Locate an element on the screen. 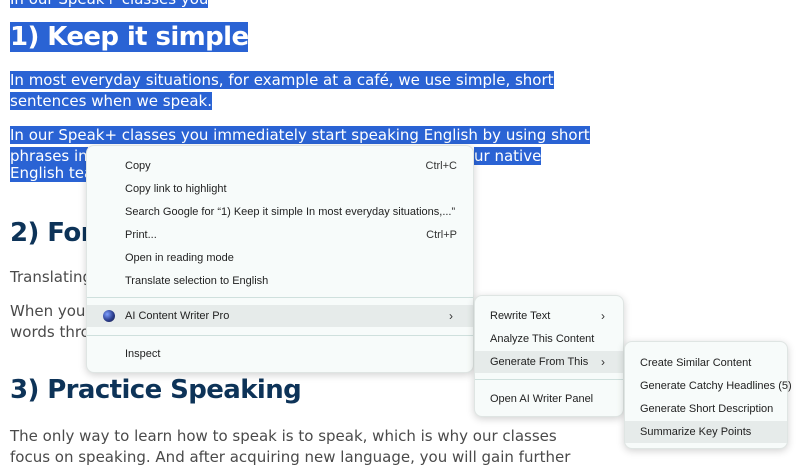 This screenshot has width=806, height=465. heading-practice-speaking: 3) Practice Speaking is located at coordinates (156, 390).